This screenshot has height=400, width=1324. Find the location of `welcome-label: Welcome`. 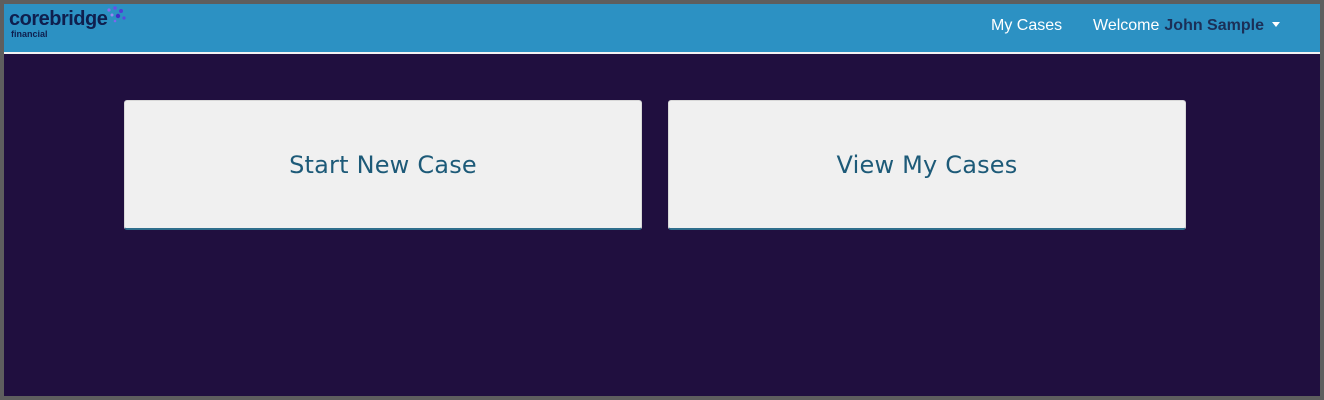

welcome-label: Welcome is located at coordinates (1126, 25).